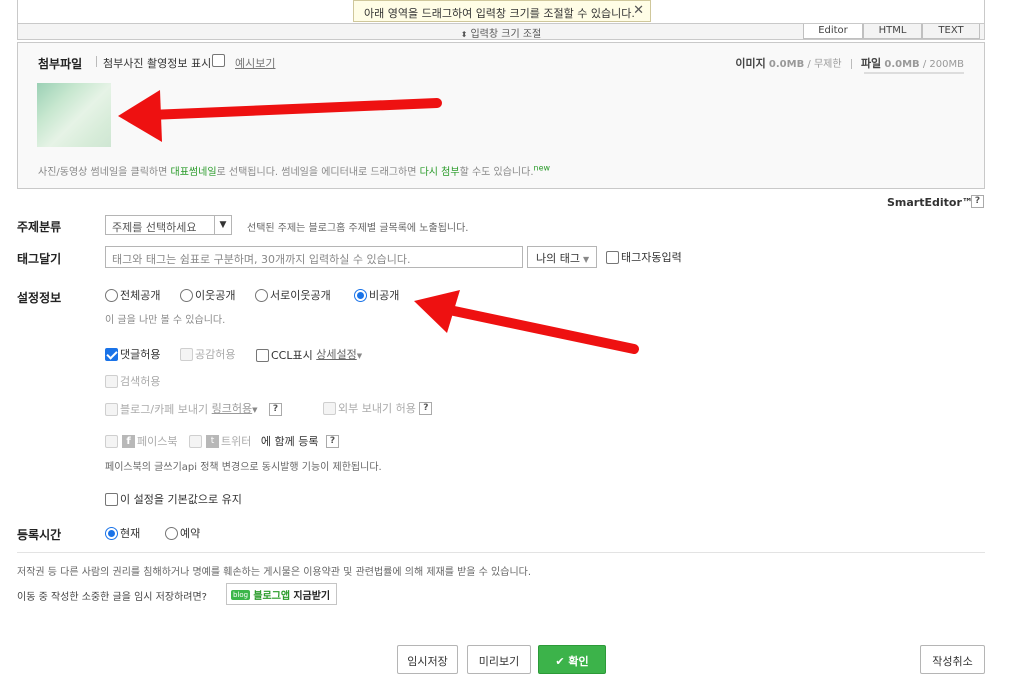 The width and height of the screenshot is (1030, 695). I want to click on ccl-checkbox, so click(262, 355).